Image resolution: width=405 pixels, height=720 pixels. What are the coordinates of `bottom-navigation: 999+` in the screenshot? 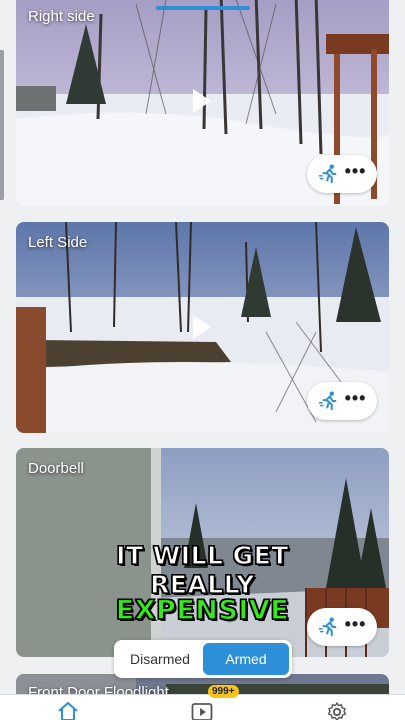 It's located at (202, 702).